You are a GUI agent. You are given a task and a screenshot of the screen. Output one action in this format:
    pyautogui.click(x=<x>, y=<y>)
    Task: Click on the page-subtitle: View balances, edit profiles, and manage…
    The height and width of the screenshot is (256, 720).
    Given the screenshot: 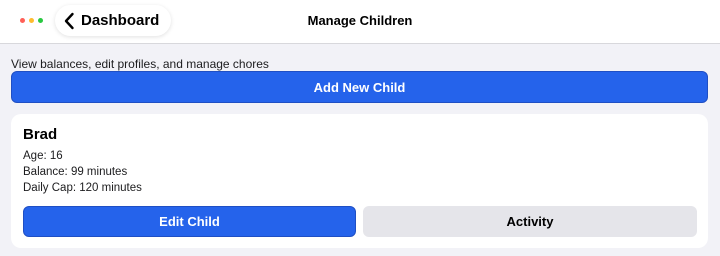 What is the action you would take?
    pyautogui.click(x=140, y=64)
    